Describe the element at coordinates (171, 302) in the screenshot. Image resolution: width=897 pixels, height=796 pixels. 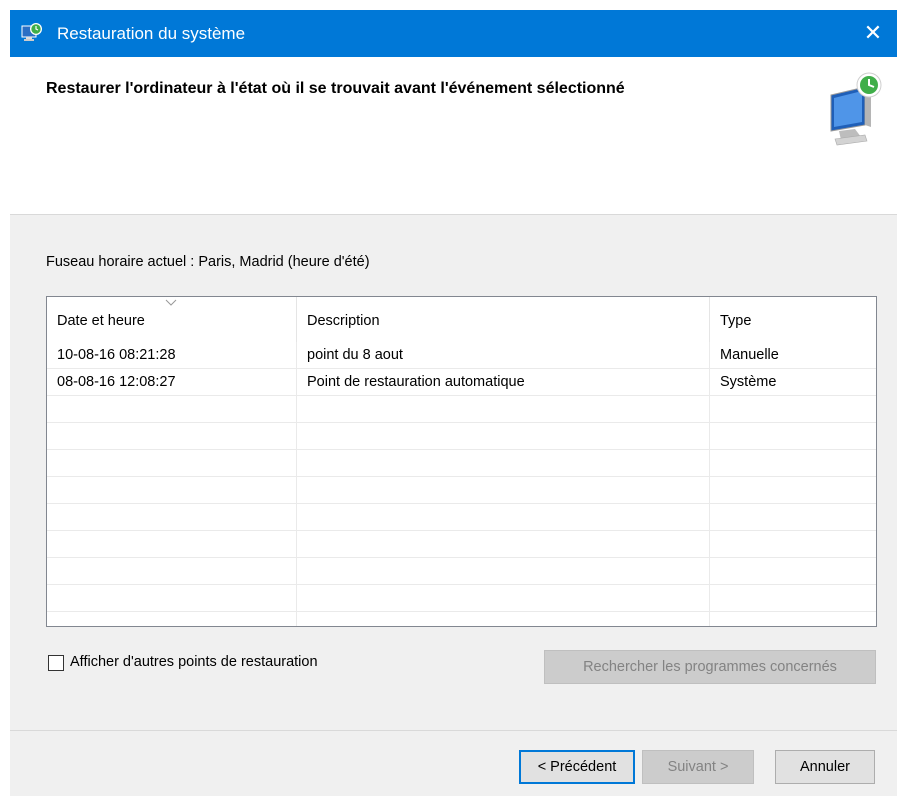
I see `sort-chevron-icon` at that location.